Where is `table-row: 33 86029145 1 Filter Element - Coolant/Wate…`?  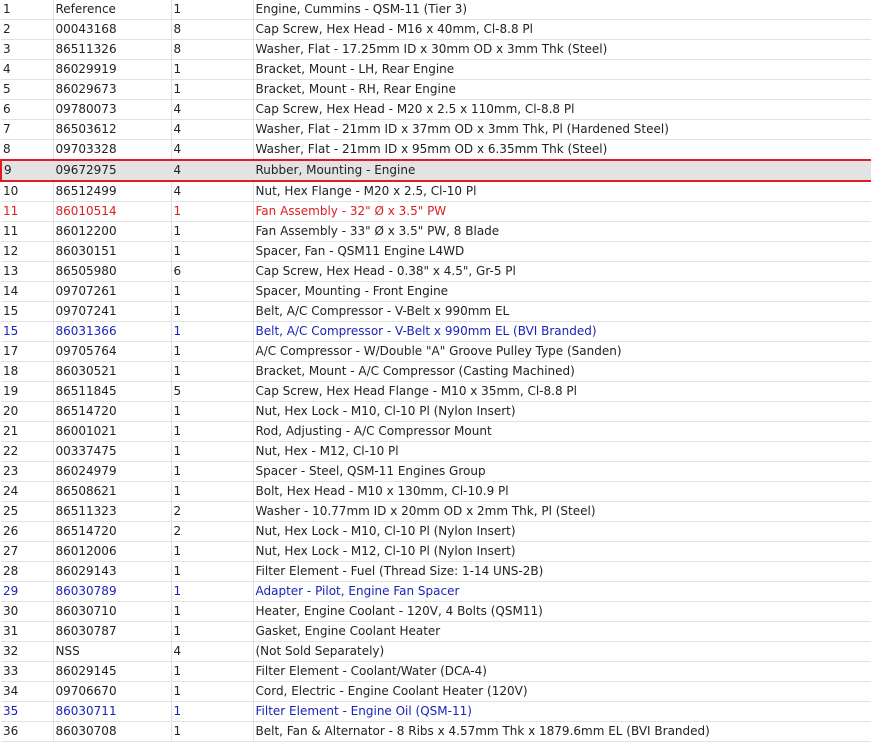 table-row: 33 86029145 1 Filter Element - Coolant/Wate… is located at coordinates (436, 671).